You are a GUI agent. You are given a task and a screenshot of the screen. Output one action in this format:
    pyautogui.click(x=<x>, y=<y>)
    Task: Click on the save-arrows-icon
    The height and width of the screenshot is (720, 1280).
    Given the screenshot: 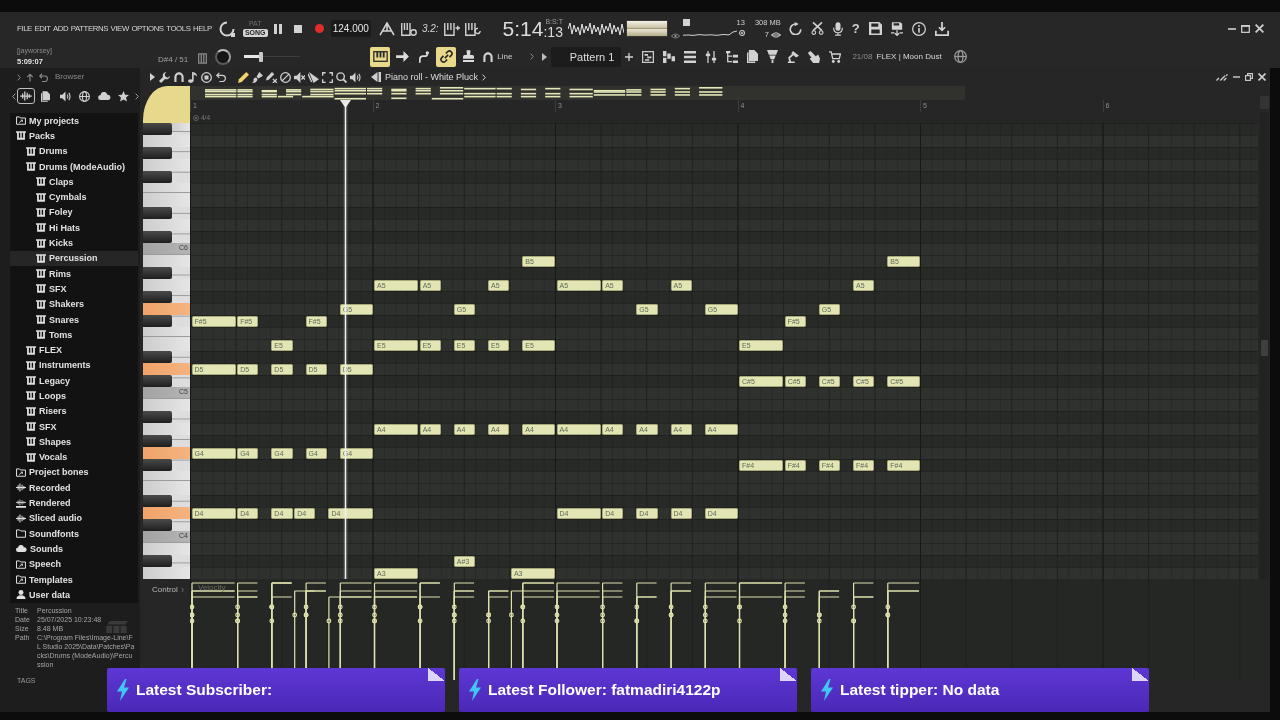 What is the action you would take?
    pyautogui.click(x=896, y=28)
    